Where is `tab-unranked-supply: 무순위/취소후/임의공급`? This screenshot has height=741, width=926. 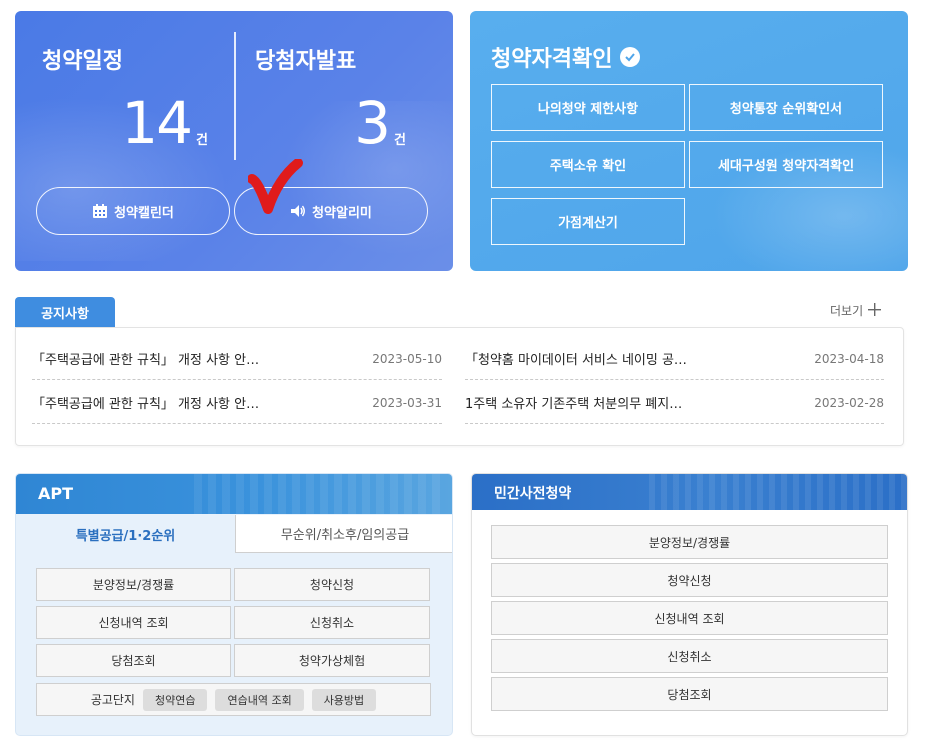
tab-unranked-supply: 무순위/취소후/임의공급 is located at coordinates (343, 534).